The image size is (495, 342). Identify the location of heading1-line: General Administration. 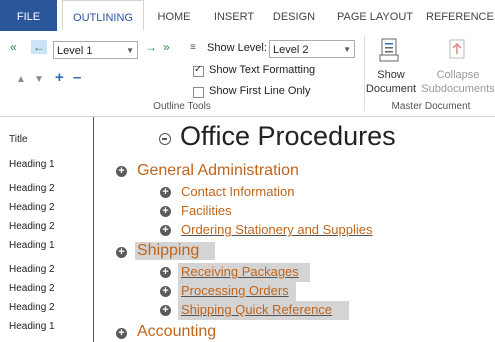
(218, 171).